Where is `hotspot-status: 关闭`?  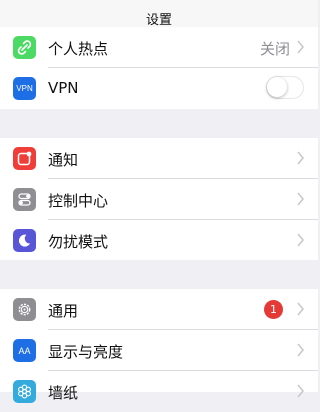 hotspot-status: 关闭 is located at coordinates (274, 49).